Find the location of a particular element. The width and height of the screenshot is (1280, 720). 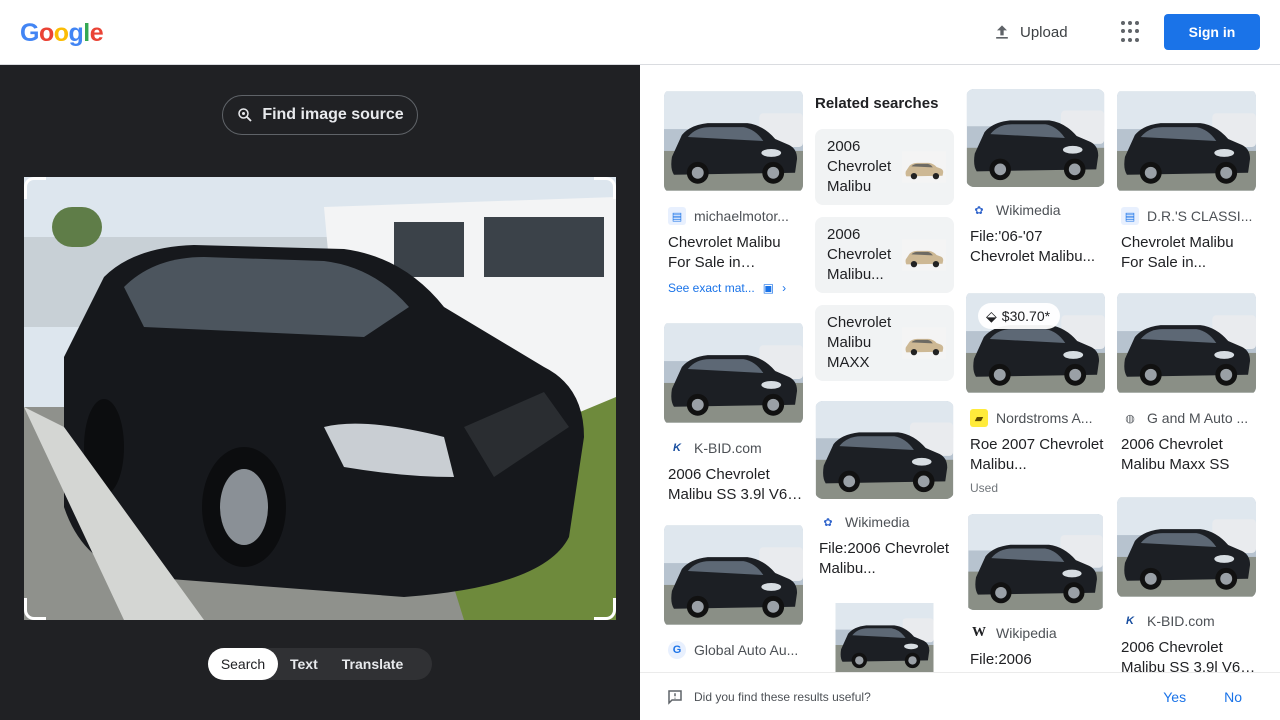

see-exact-matches-link: See exact mat... ▣ › is located at coordinates (735, 288).